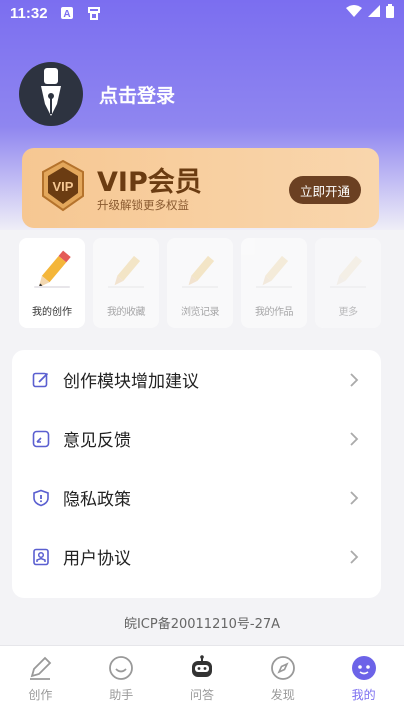 The height and width of the screenshot is (719, 404). What do you see at coordinates (374, 13) in the screenshot?
I see `signal-icon` at bounding box center [374, 13].